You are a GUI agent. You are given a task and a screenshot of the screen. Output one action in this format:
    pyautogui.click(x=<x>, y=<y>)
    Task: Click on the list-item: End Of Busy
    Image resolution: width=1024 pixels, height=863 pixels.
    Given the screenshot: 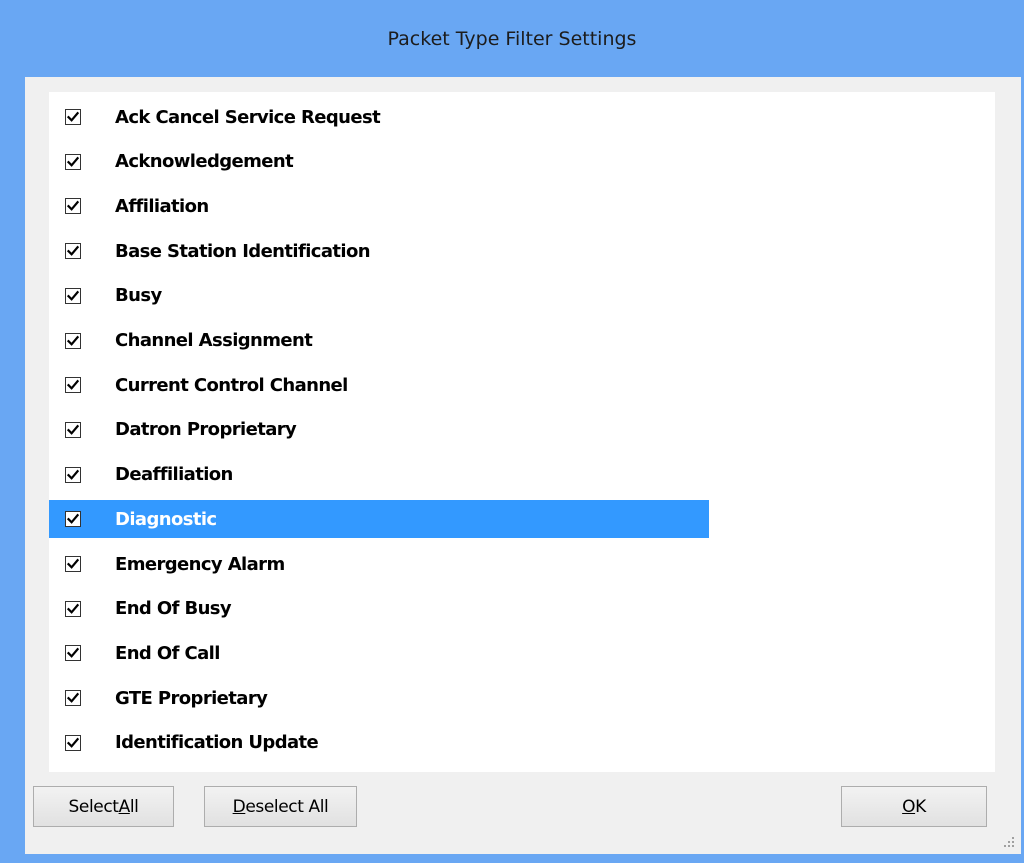 What is the action you would take?
    pyautogui.click(x=140, y=609)
    